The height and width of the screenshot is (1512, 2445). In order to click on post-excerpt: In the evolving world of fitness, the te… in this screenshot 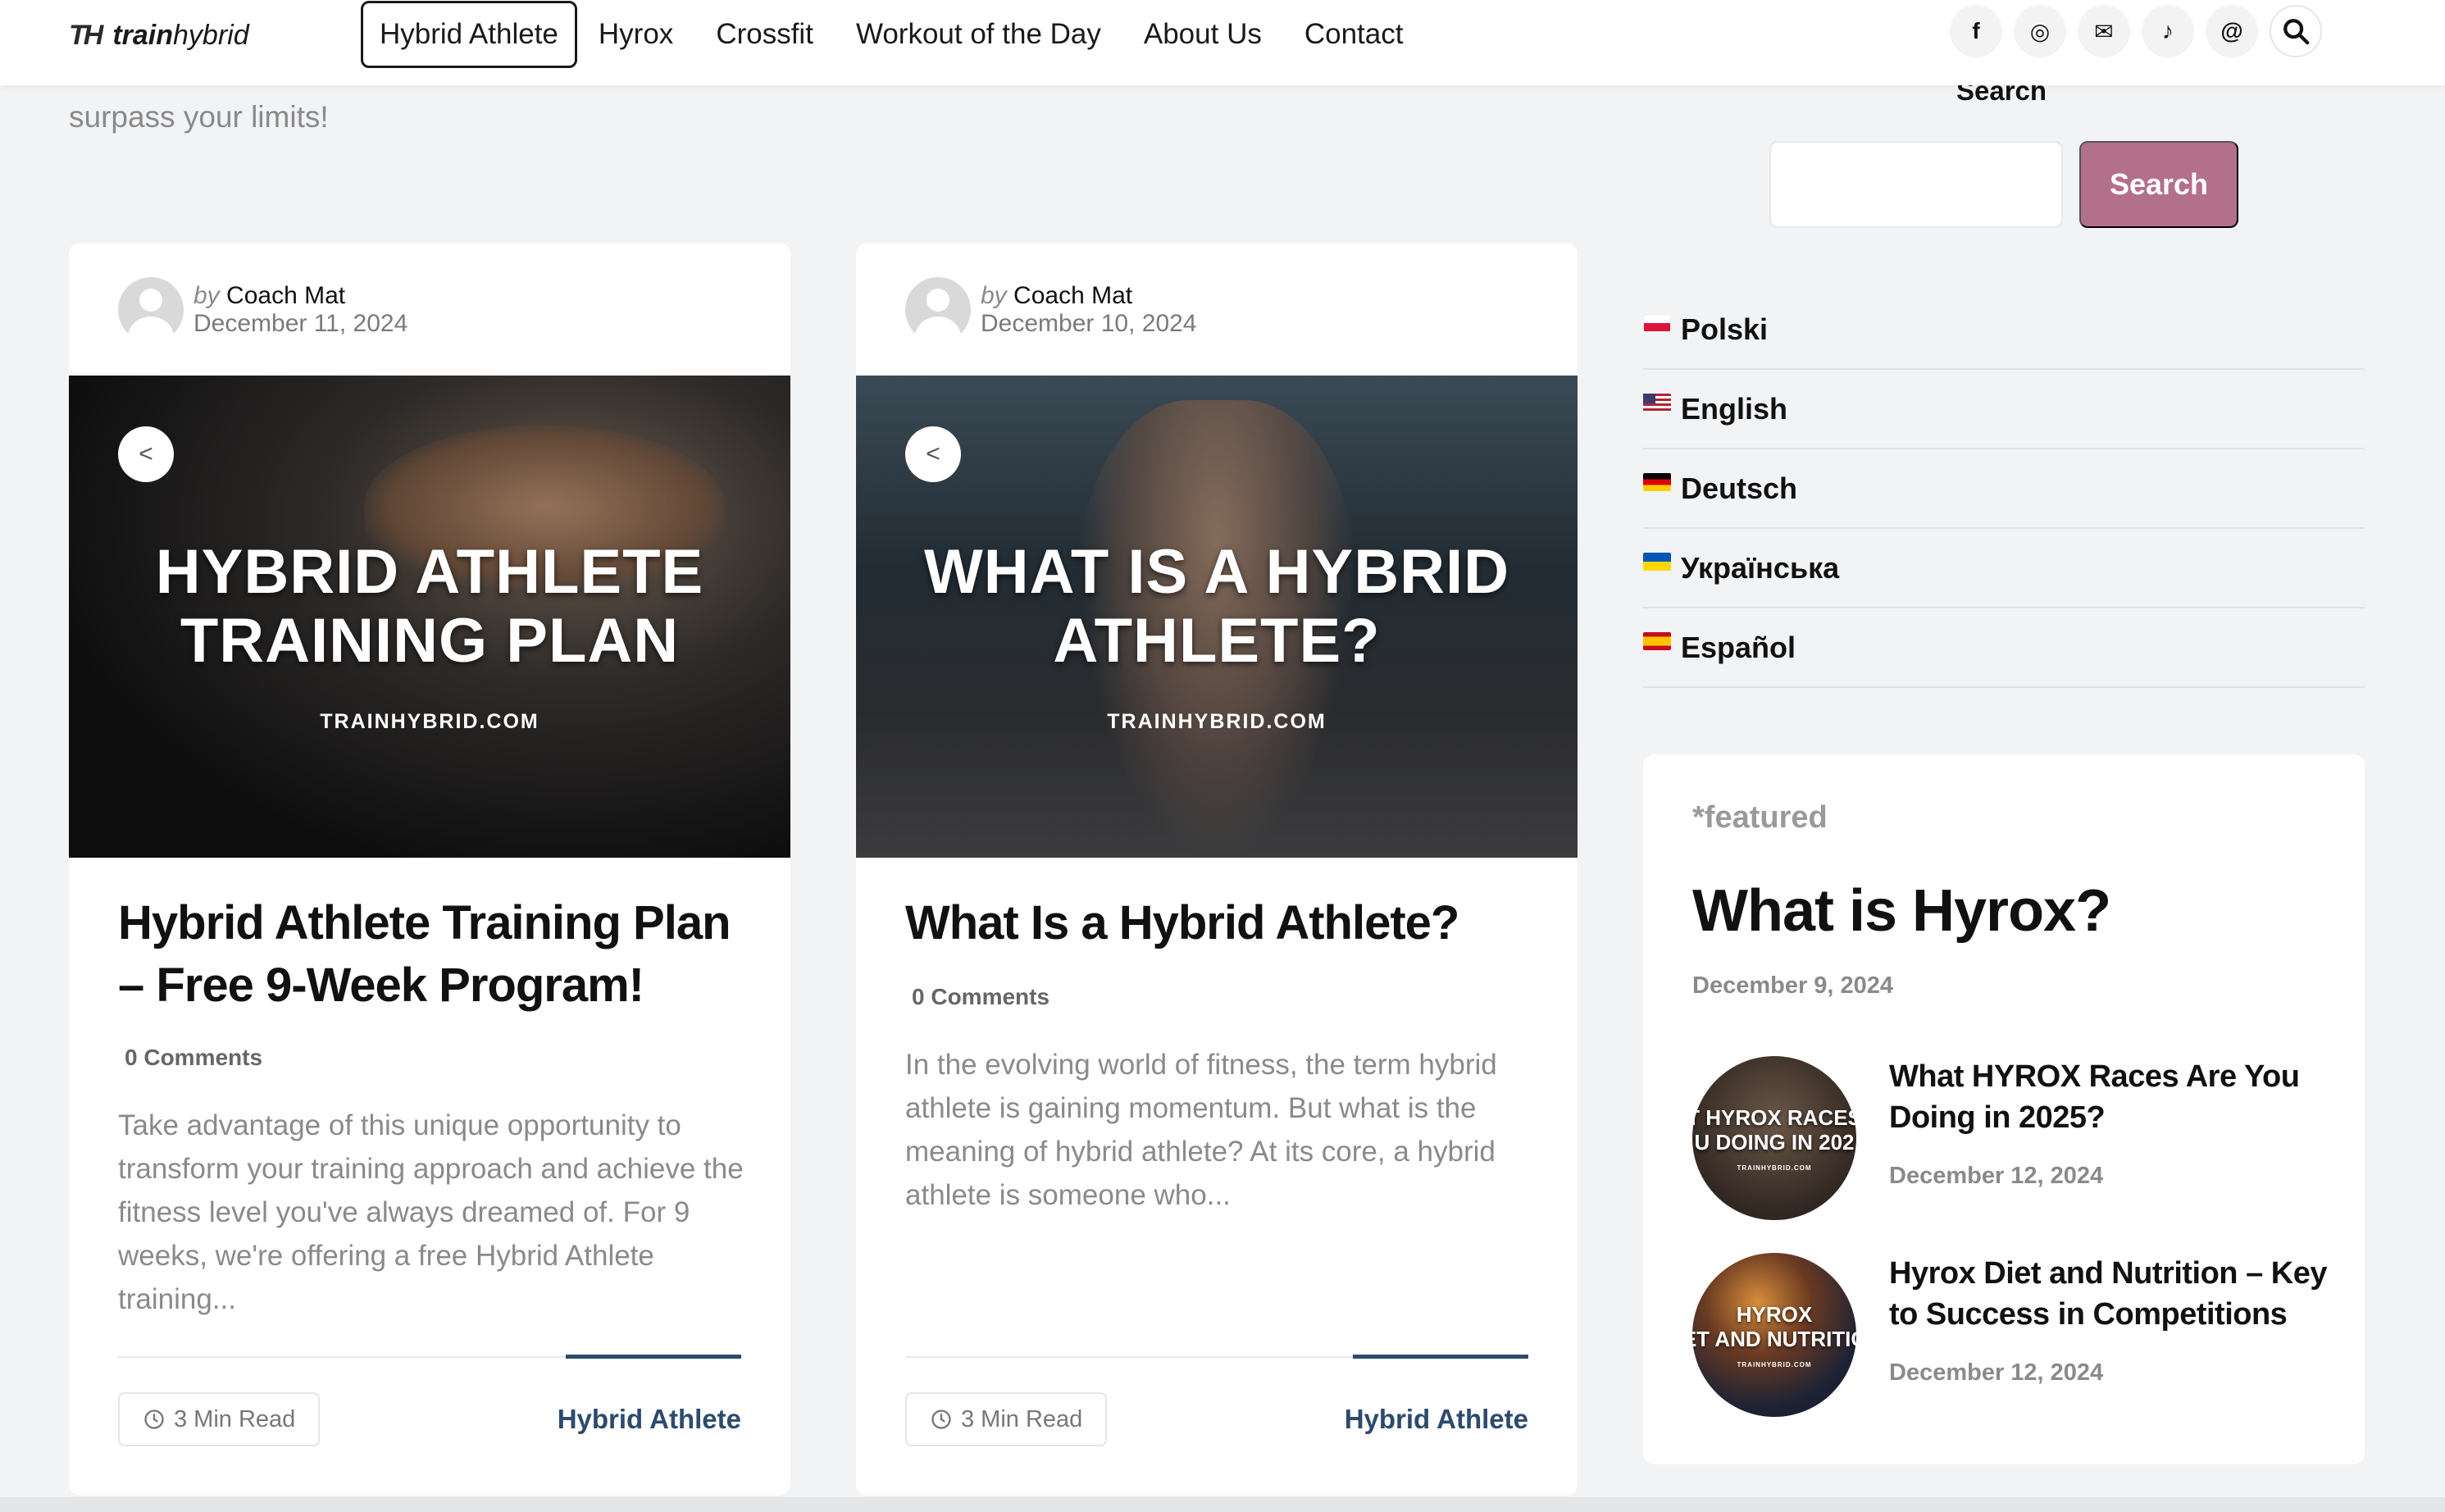, I will do `click(1201, 1130)`.